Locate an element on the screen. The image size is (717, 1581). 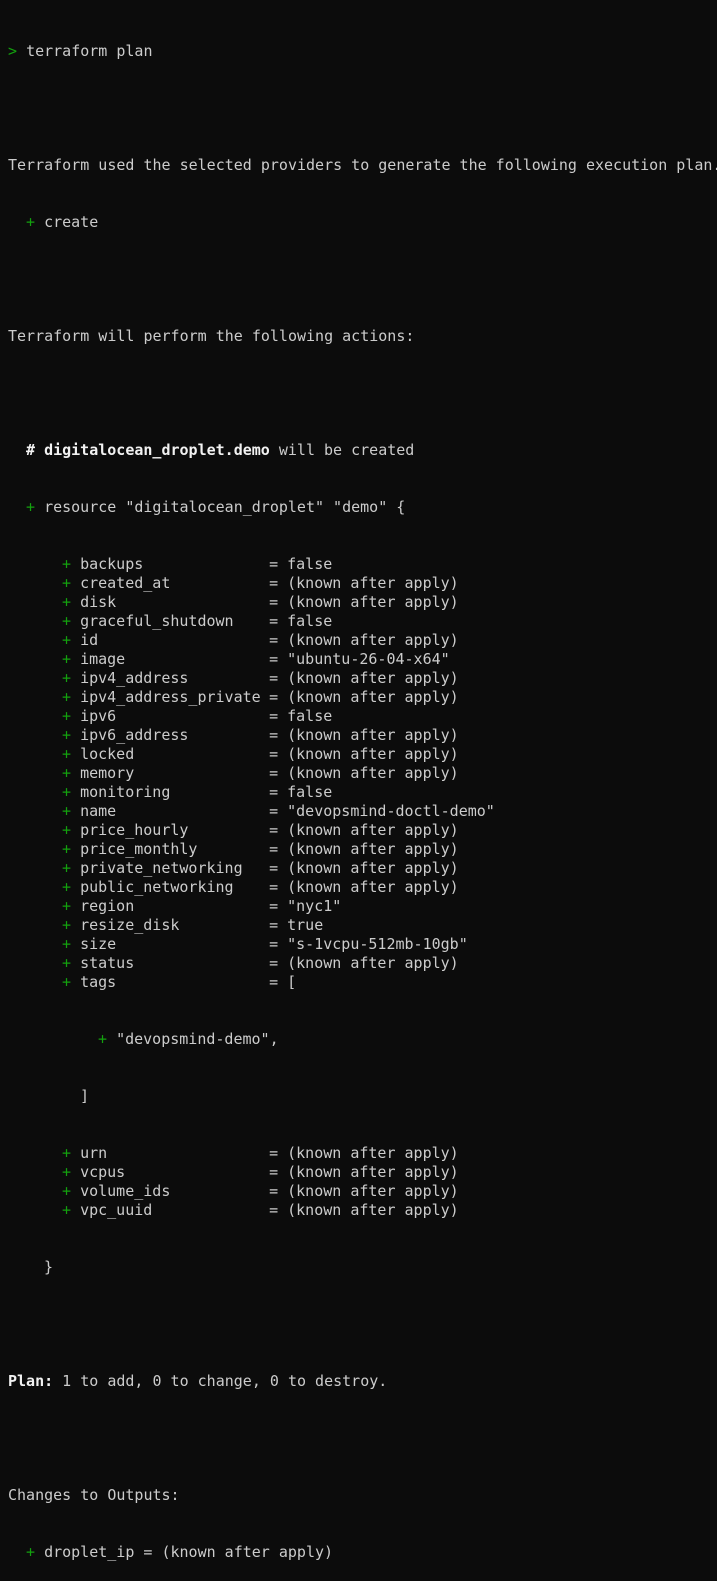
attr-line-id: + id = (known after apply) is located at coordinates (260, 640).